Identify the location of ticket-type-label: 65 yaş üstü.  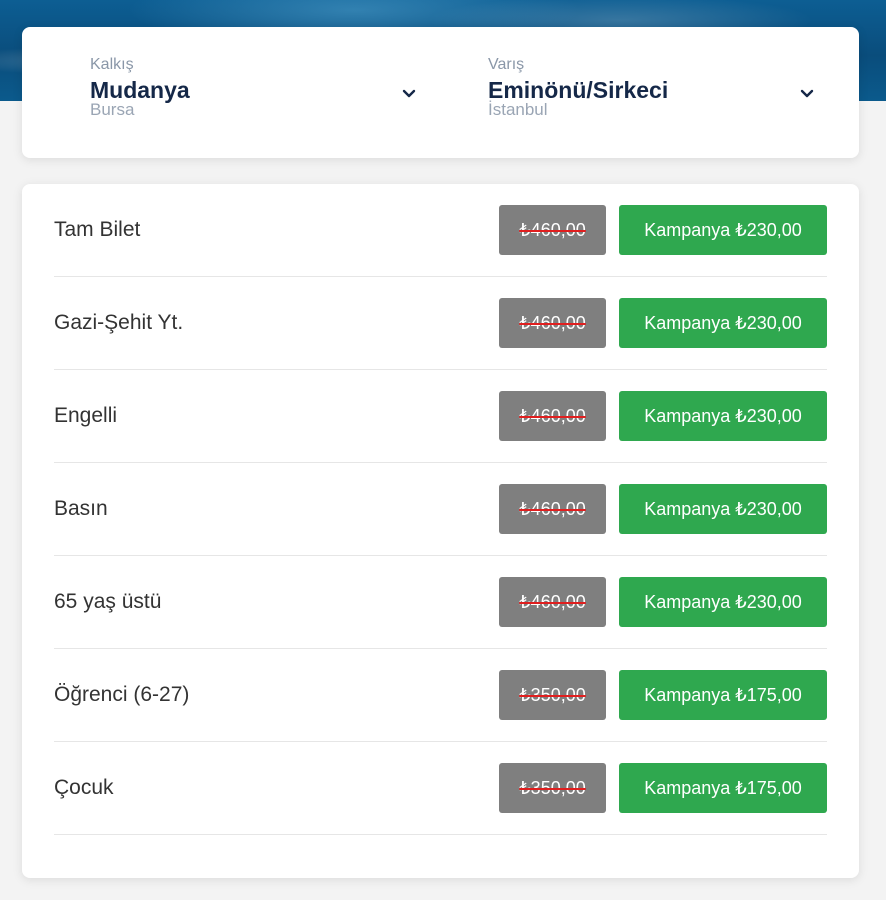
(108, 601).